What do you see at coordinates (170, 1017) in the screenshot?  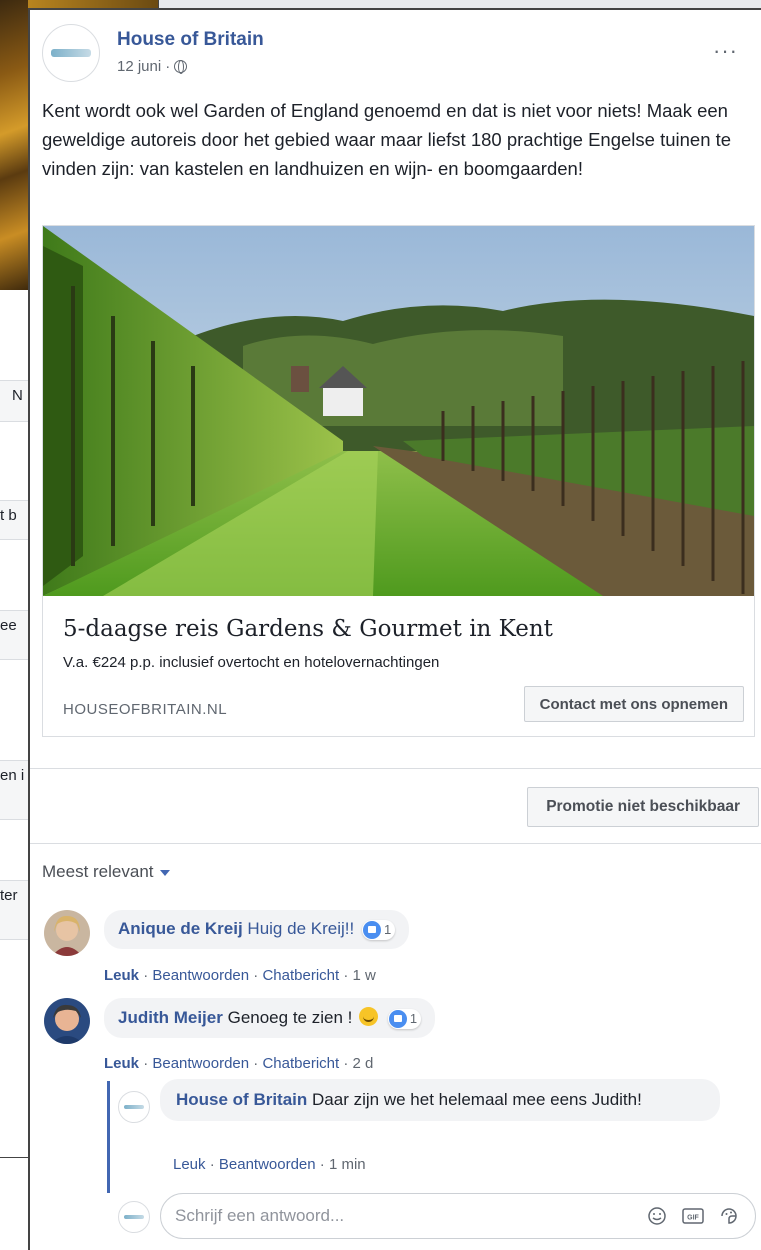 I see `comment-author: Judith Meijer` at bounding box center [170, 1017].